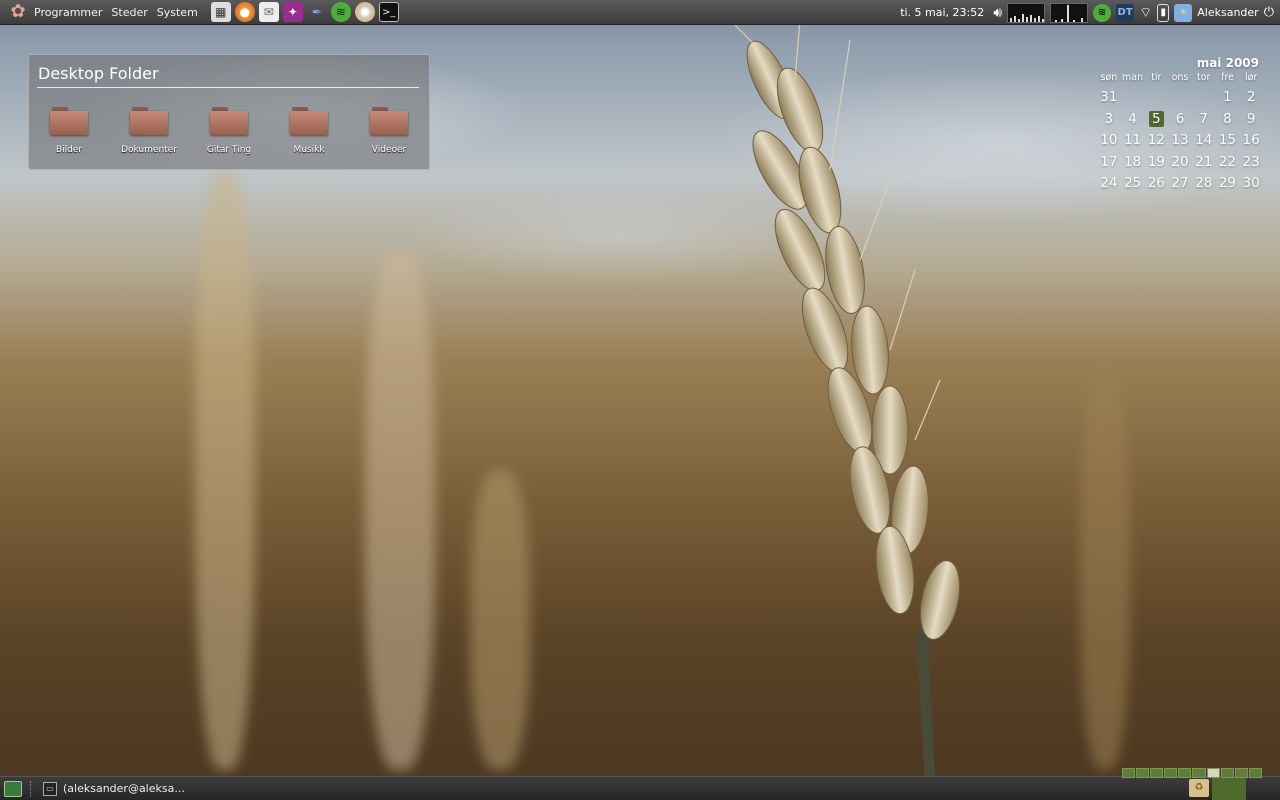  Describe the element at coordinates (340, 12) in the screenshot. I see `spotify-icon: ≋` at that location.